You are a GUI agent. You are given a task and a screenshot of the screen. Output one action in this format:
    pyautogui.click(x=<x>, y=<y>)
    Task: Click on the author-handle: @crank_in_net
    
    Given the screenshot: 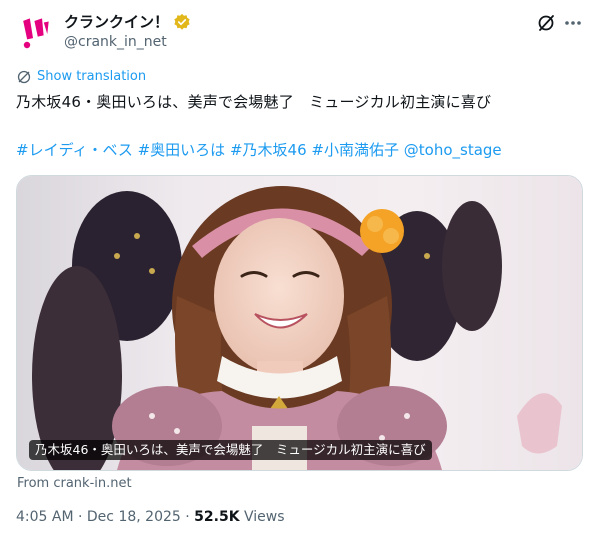 What is the action you would take?
    pyautogui.click(x=115, y=42)
    